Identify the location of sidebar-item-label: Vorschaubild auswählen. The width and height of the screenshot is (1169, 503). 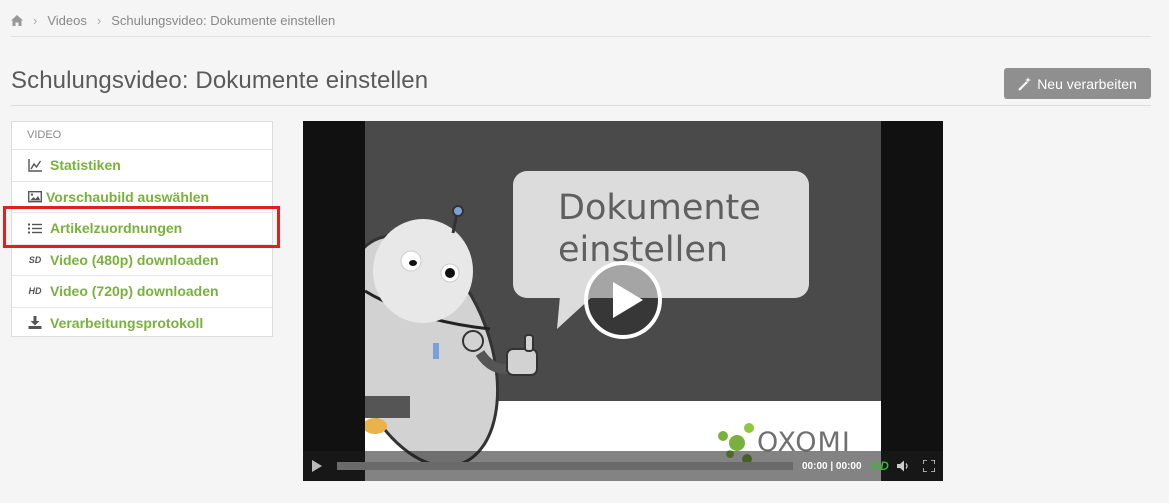
(128, 196).